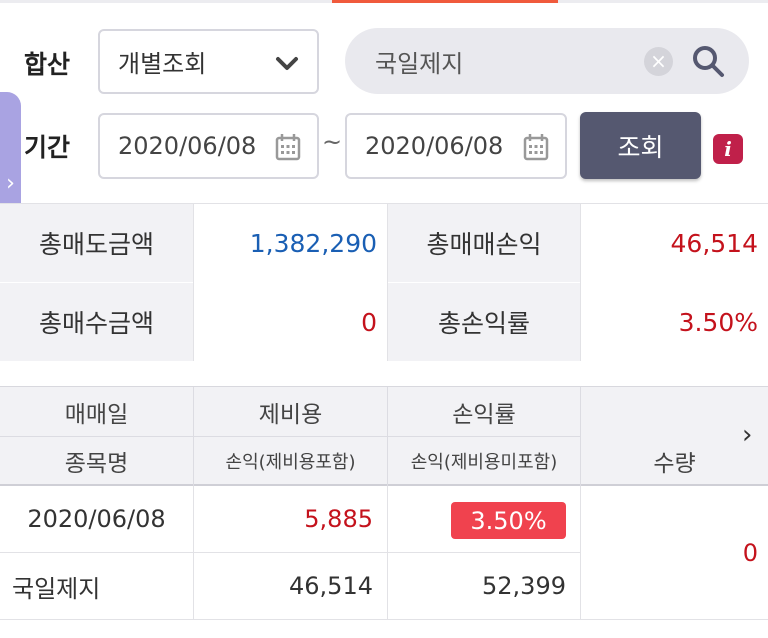 The height and width of the screenshot is (638, 768). Describe the element at coordinates (547, 61) in the screenshot. I see `stock-search-input: 국일제지` at that location.